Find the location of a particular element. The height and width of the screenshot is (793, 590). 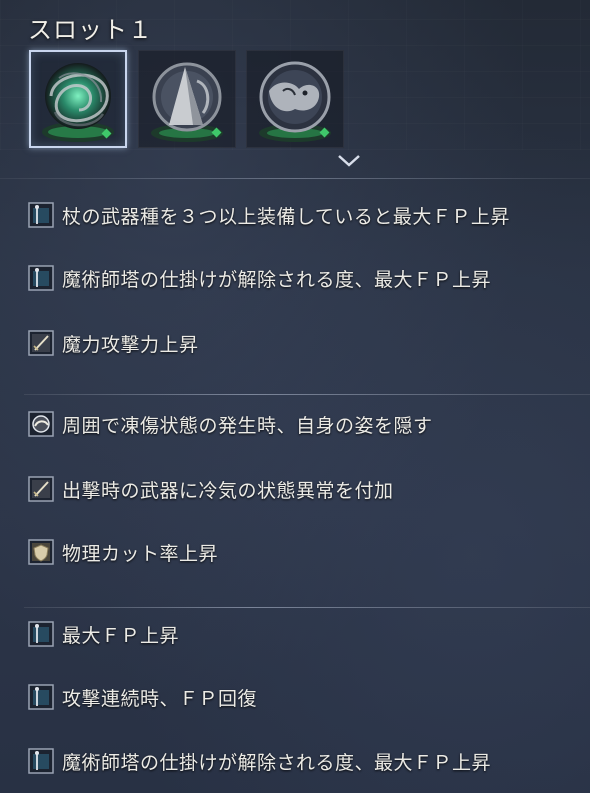

effect-text: 周囲で凍傷状態の発生時、自身の姿を隠す is located at coordinates (247, 425).